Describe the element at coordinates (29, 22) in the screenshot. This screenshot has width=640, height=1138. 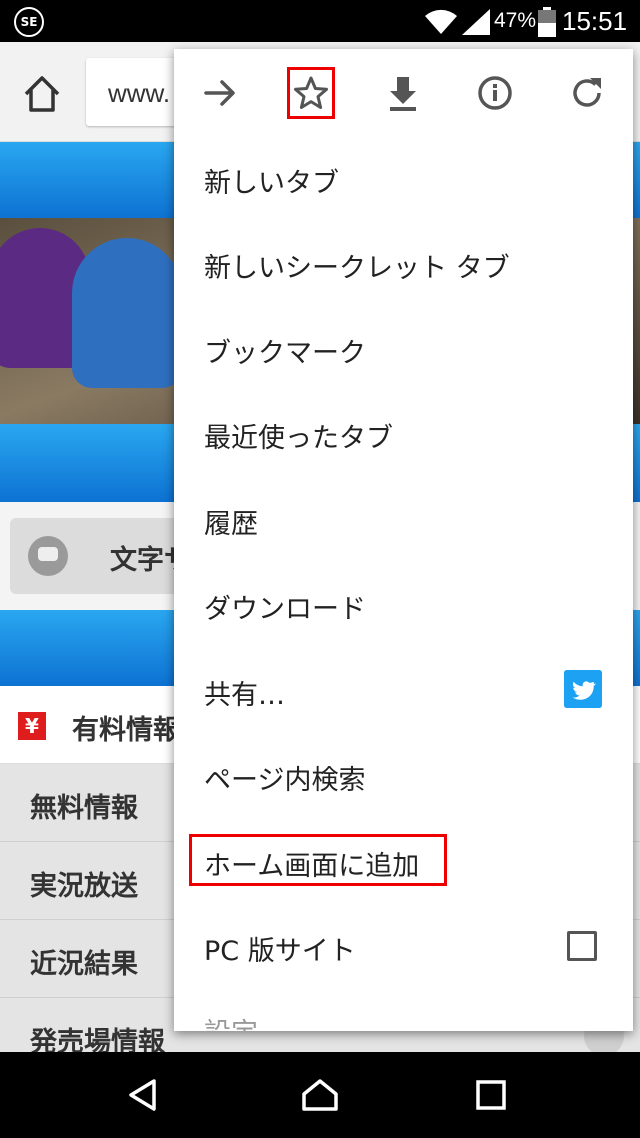
I see `app-notification-icon: SE` at that location.